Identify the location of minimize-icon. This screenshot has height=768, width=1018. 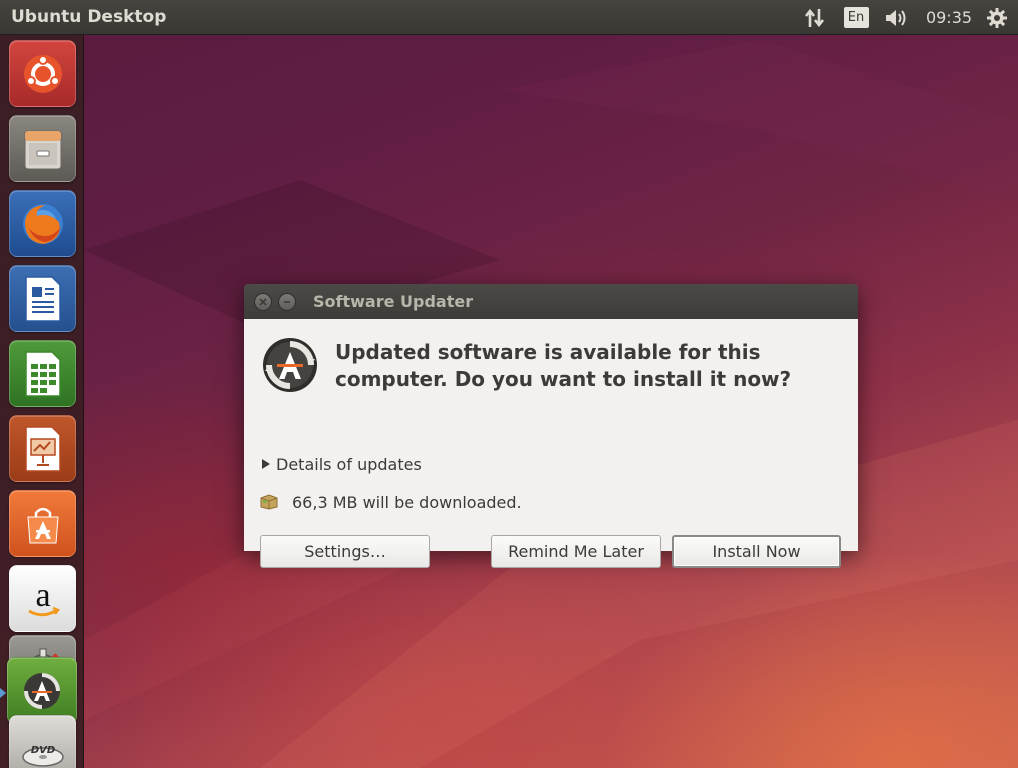
(287, 302).